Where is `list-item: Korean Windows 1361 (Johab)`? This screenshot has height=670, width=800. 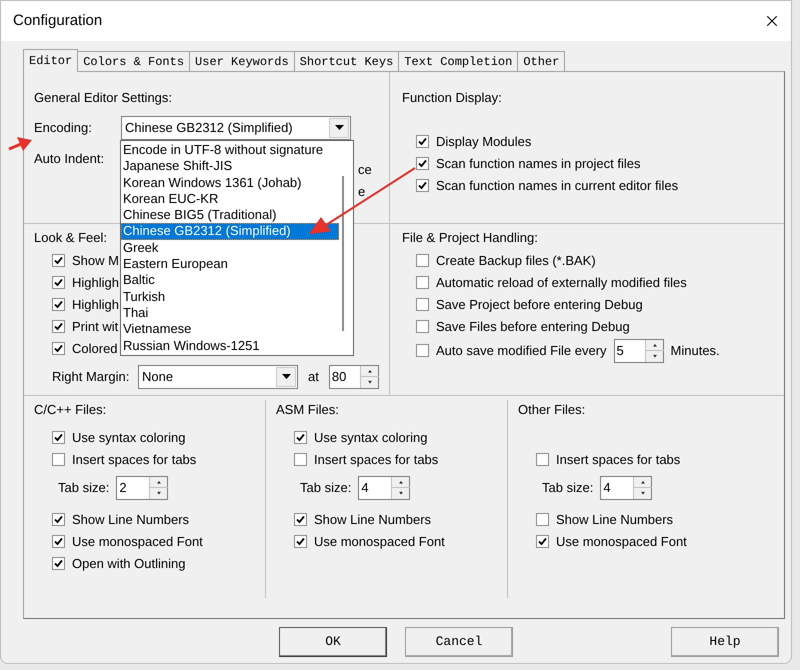
list-item: Korean Windows 1361 (Johab) is located at coordinates (230, 182).